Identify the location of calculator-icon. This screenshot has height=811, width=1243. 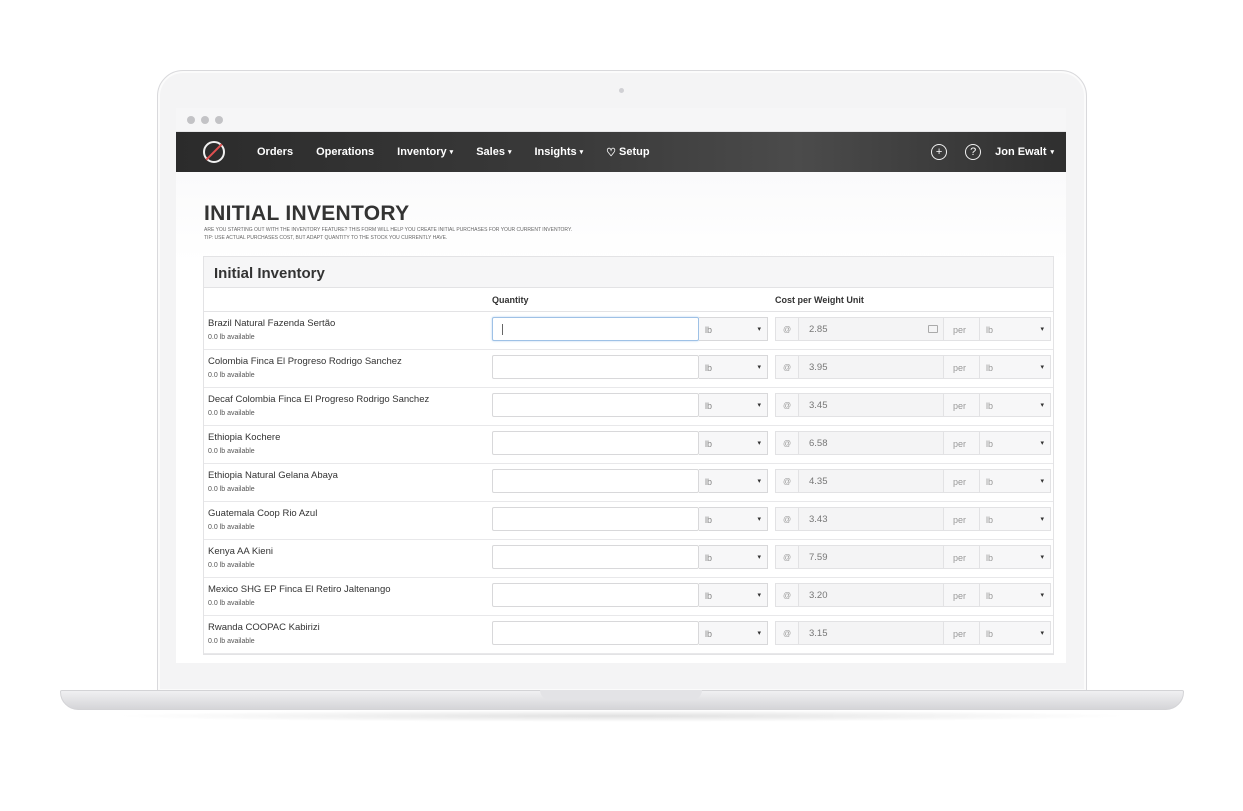
(933, 329).